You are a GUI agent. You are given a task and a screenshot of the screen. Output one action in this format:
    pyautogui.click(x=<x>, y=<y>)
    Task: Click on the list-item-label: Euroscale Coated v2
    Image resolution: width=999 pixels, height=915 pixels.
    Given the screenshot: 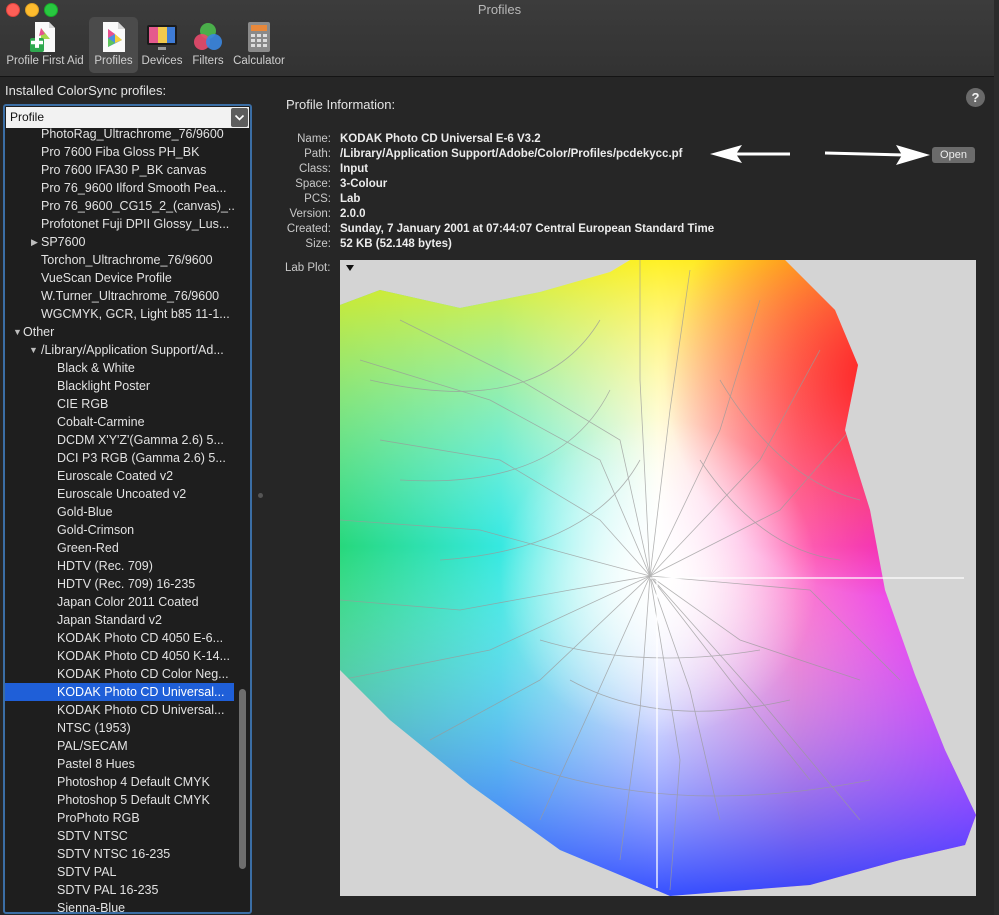 What is the action you would take?
    pyautogui.click(x=115, y=476)
    